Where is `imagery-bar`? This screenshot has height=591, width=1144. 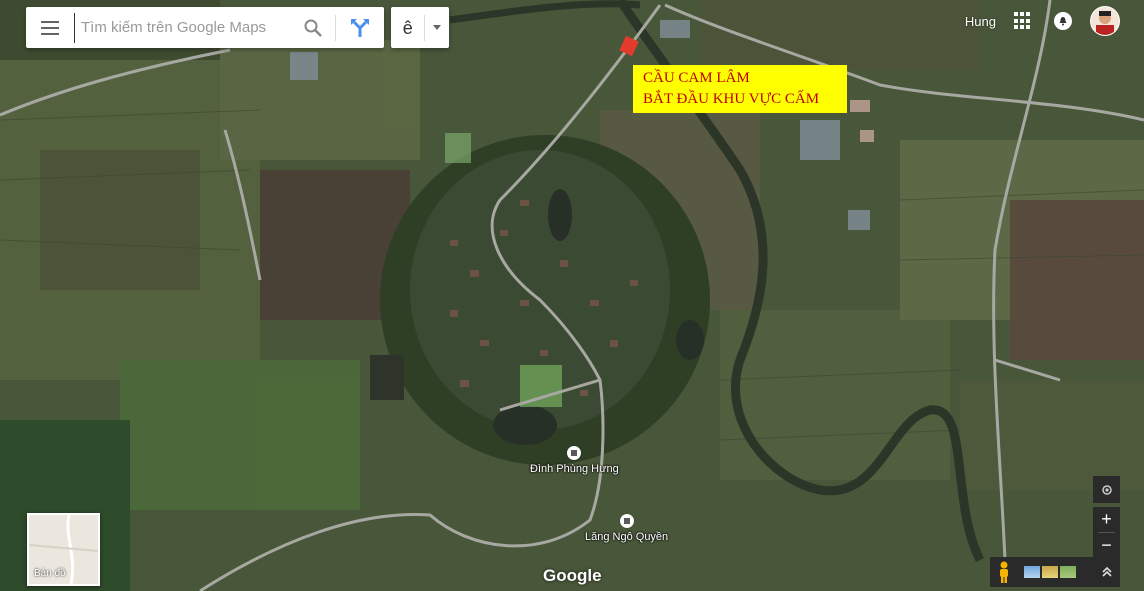
imagery-bar is located at coordinates (1055, 572).